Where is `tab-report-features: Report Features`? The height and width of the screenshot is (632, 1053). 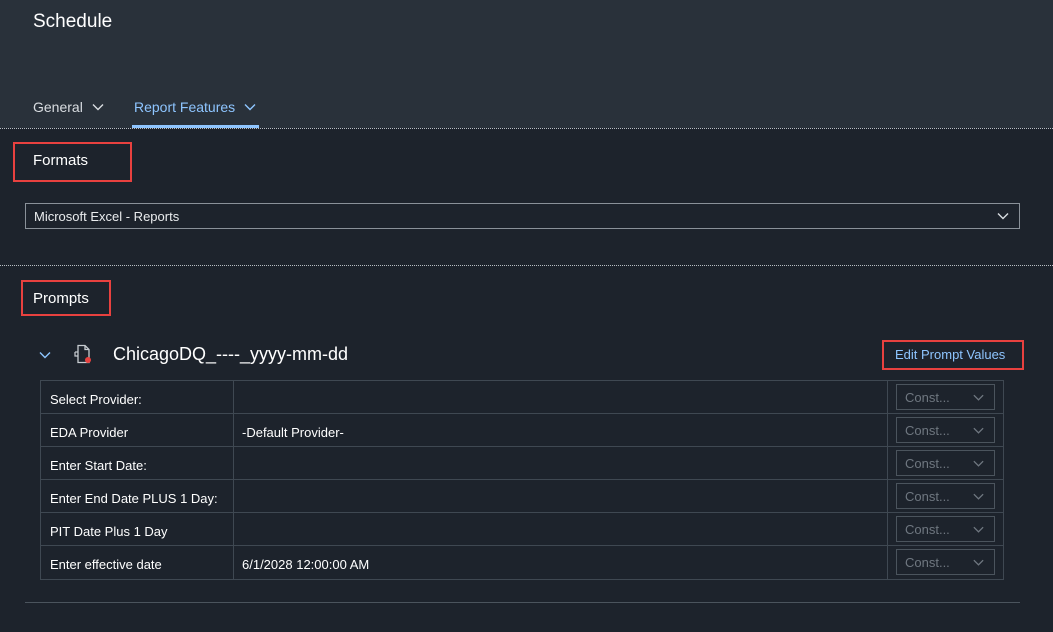 tab-report-features: Report Features is located at coordinates (195, 107).